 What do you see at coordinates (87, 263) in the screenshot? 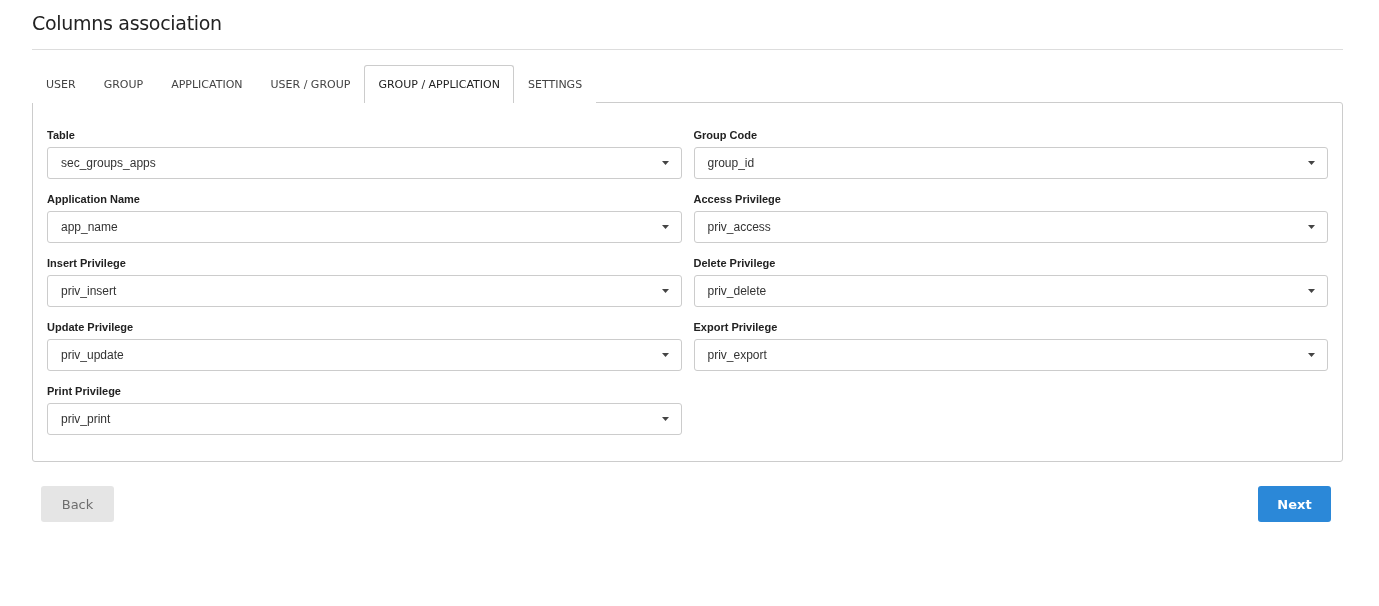
I see `field-label: Insert Privilege` at bounding box center [87, 263].